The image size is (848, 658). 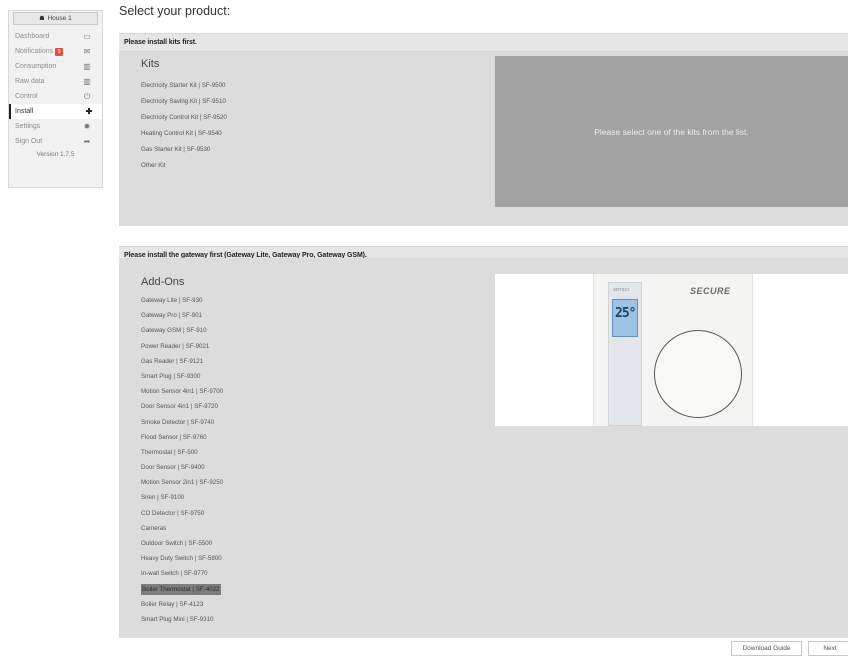 What do you see at coordinates (26, 96) in the screenshot?
I see `sidebar-item-label: Control` at bounding box center [26, 96].